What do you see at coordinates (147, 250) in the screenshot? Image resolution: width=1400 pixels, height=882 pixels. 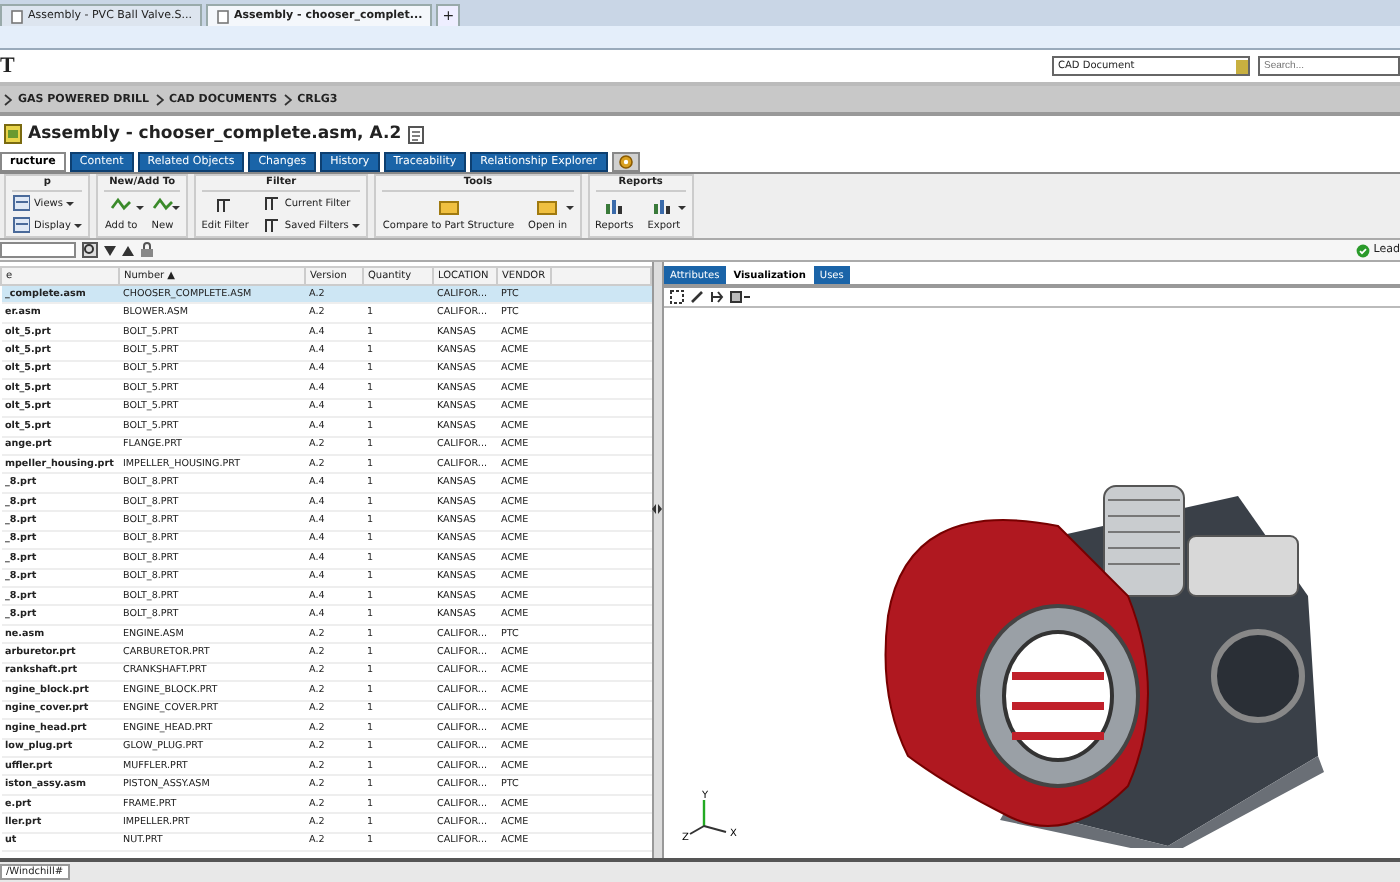 I see `lock-icon` at bounding box center [147, 250].